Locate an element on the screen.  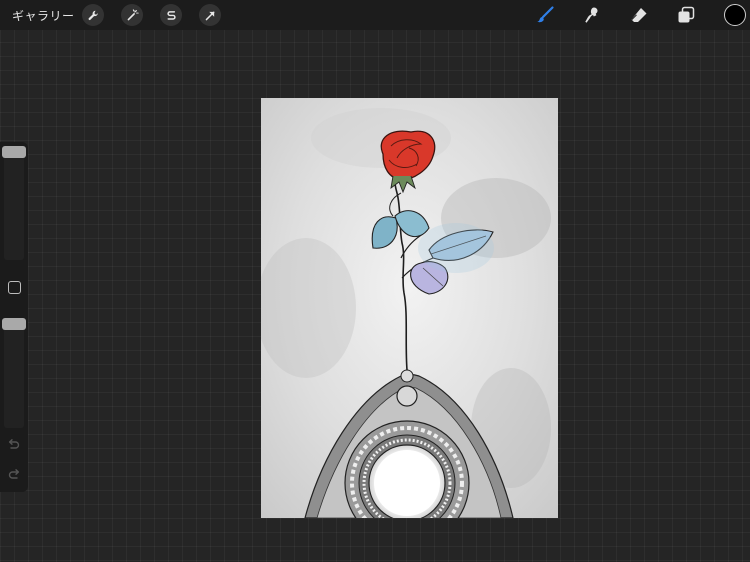
selection-s-icon is located at coordinates (171, 15).